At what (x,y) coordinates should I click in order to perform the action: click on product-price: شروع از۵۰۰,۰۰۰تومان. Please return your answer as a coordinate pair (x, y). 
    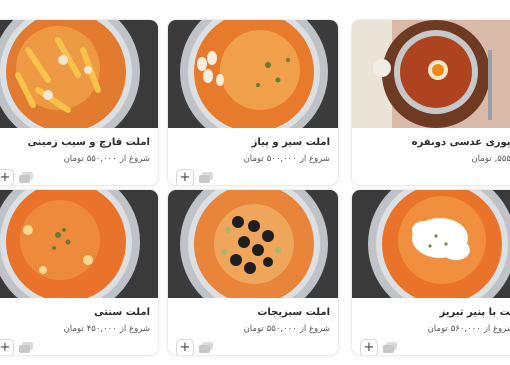
    Looking at the image, I should click on (286, 159).